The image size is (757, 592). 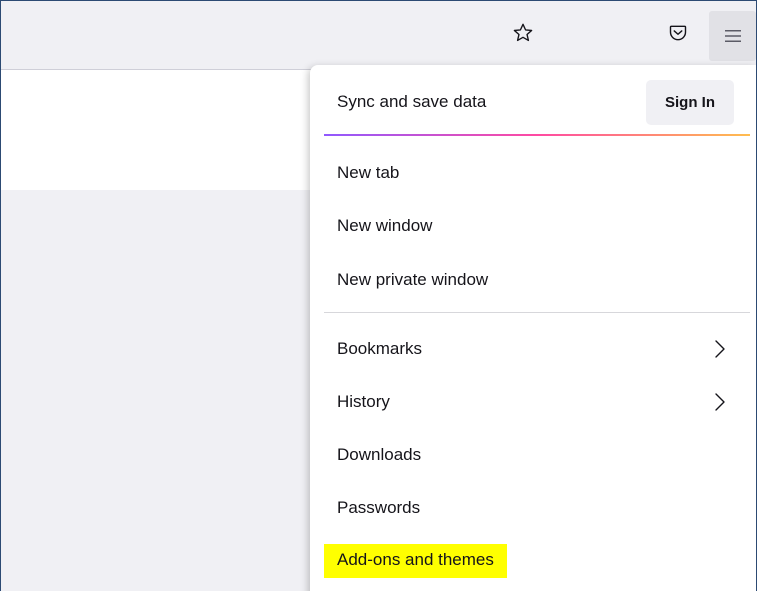 I want to click on open-menu-button, so click(x=732, y=36).